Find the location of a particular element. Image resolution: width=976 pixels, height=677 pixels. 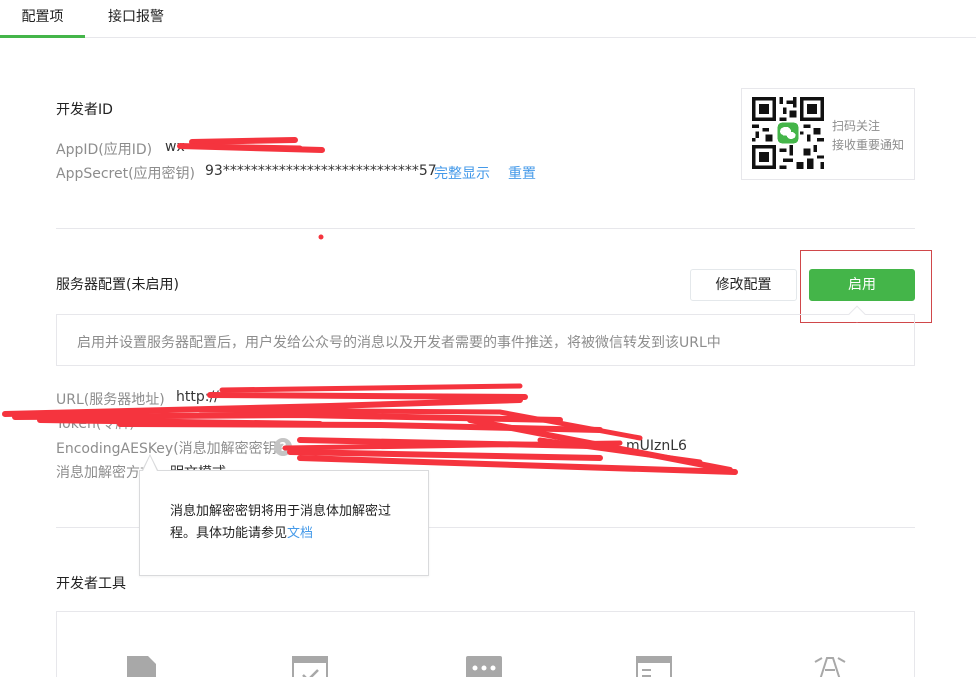

server-config-title: 服务器配置(未启用) is located at coordinates (117, 285).